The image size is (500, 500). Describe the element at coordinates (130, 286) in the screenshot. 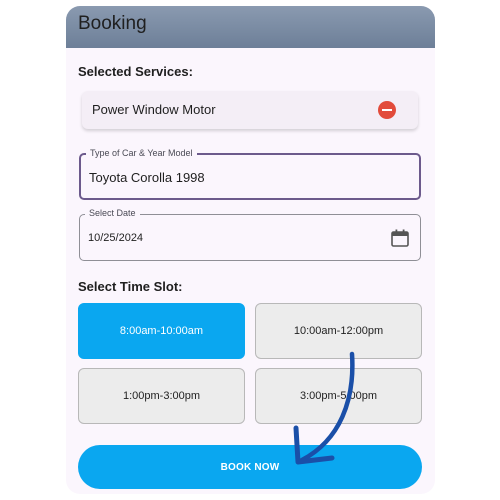

I see `time-slot-label: Select Time Slot:` at that location.